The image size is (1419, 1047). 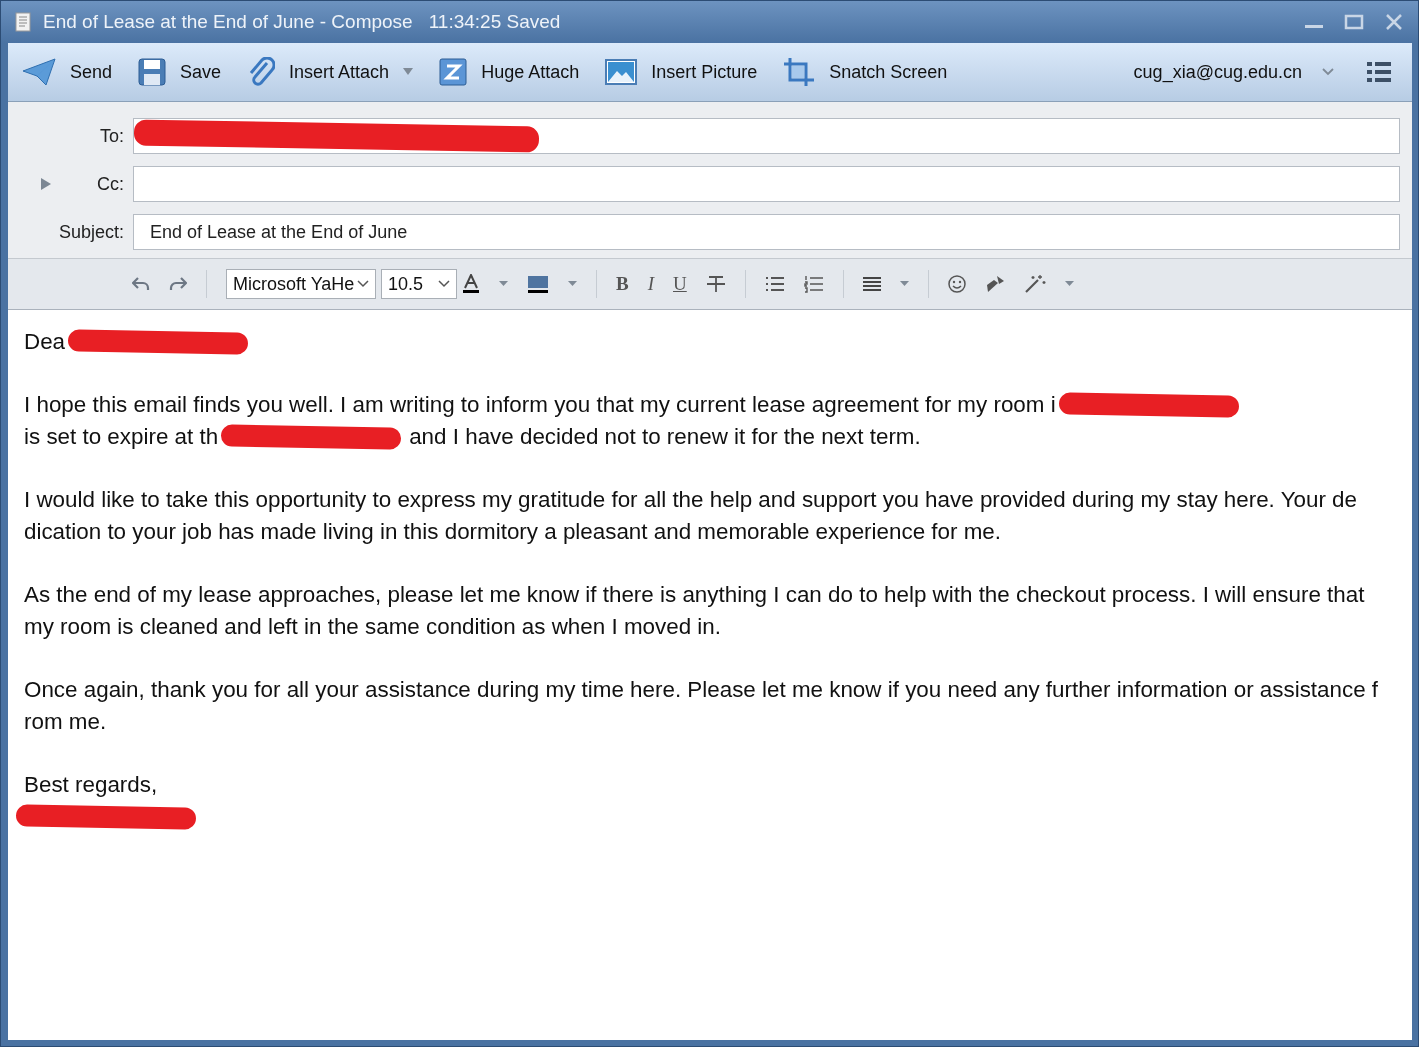 What do you see at coordinates (665, 437) in the screenshot?
I see `body-text: and I have decided not to renew it for the next term.` at bounding box center [665, 437].